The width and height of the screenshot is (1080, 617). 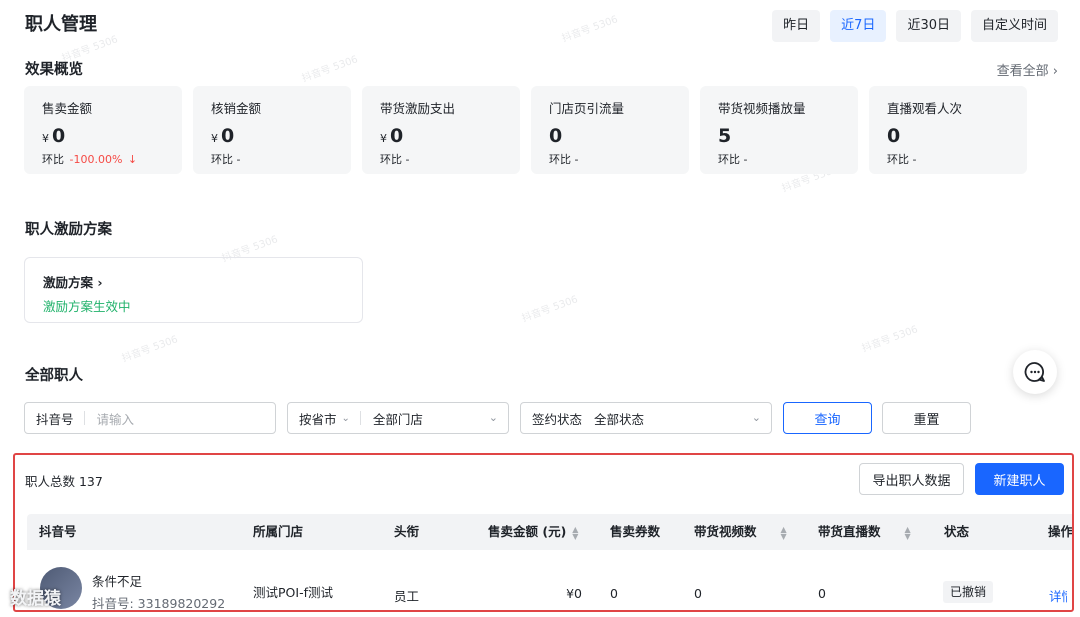 I want to click on metric-card-store-traffic: 门店页引流量 0 环比 -, so click(x=610, y=130).